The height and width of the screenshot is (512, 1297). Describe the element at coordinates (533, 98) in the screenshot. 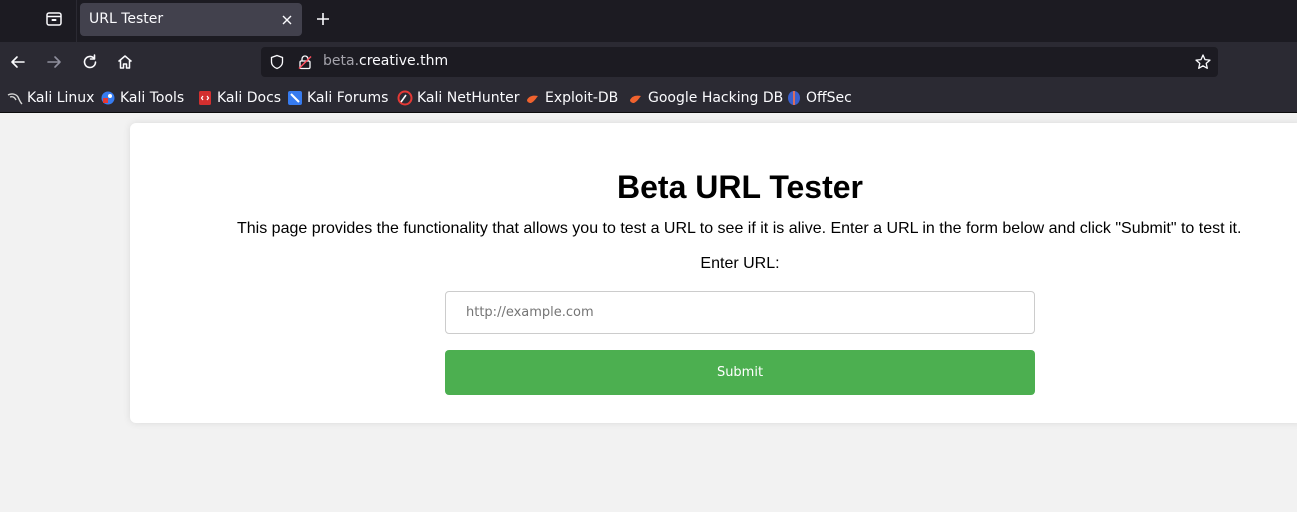

I see `exploit-db-icon` at that location.